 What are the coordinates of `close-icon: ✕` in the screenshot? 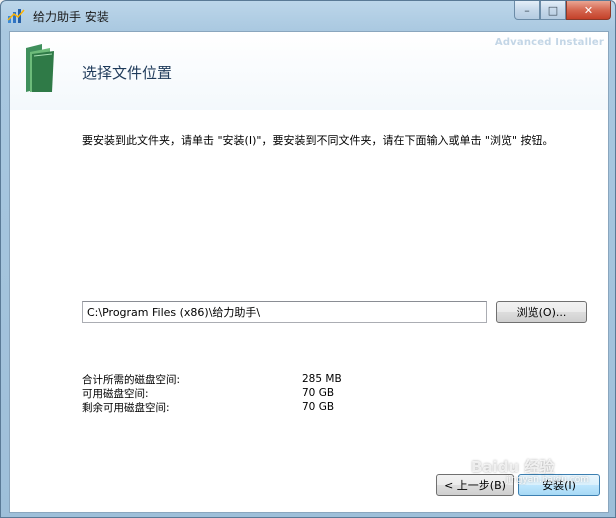 It's located at (588, 10).